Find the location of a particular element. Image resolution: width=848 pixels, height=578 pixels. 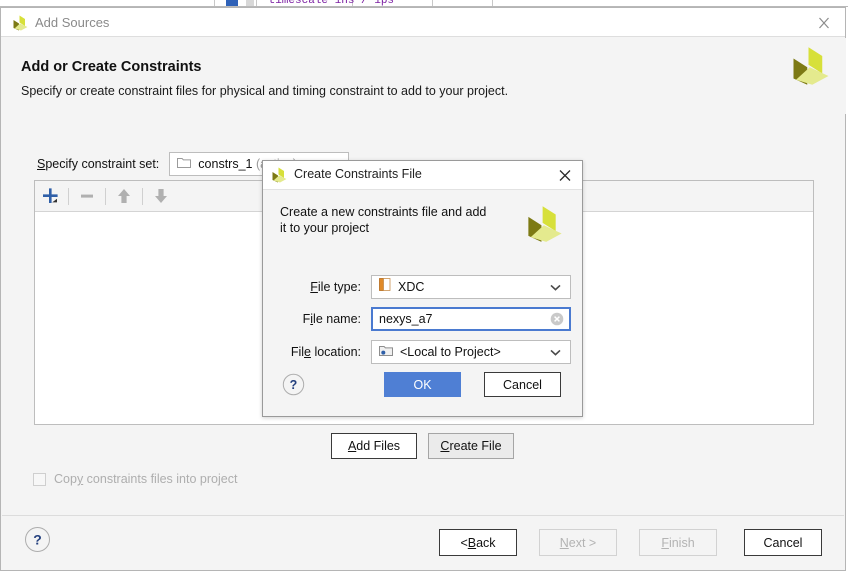

copy-constraints-checkbox-row: Copy constraints files into project is located at coordinates (135, 479).